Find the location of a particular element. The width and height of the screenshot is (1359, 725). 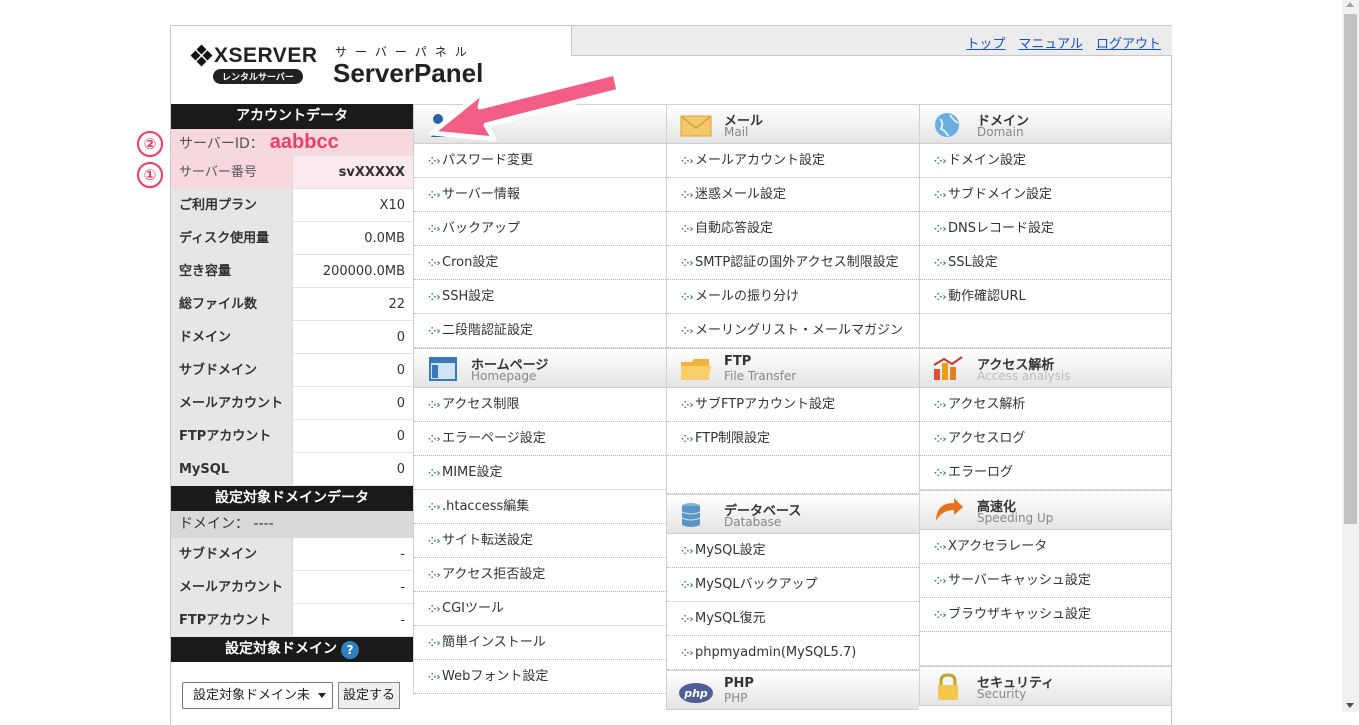

section-speed: 高速化 Speeding Up is located at coordinates (1045, 510).